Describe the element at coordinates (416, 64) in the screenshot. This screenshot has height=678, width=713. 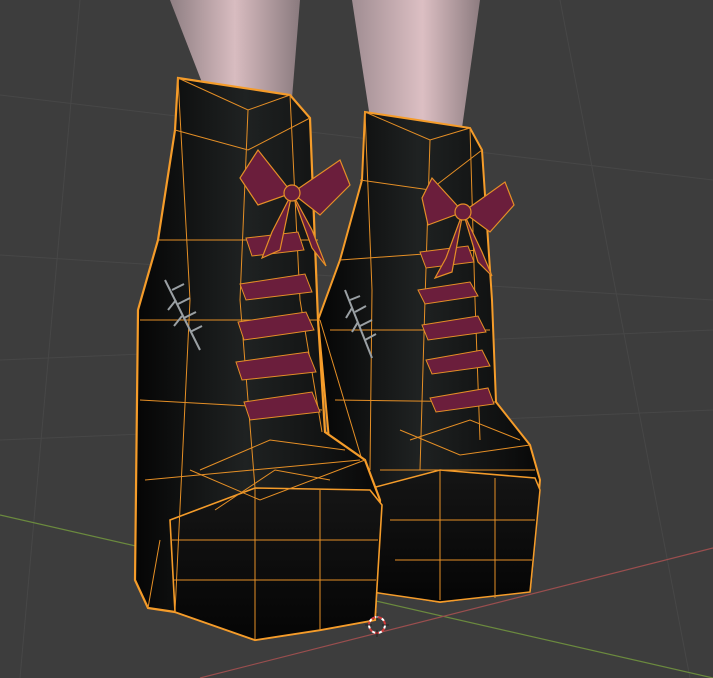
I see `right-leg` at that location.